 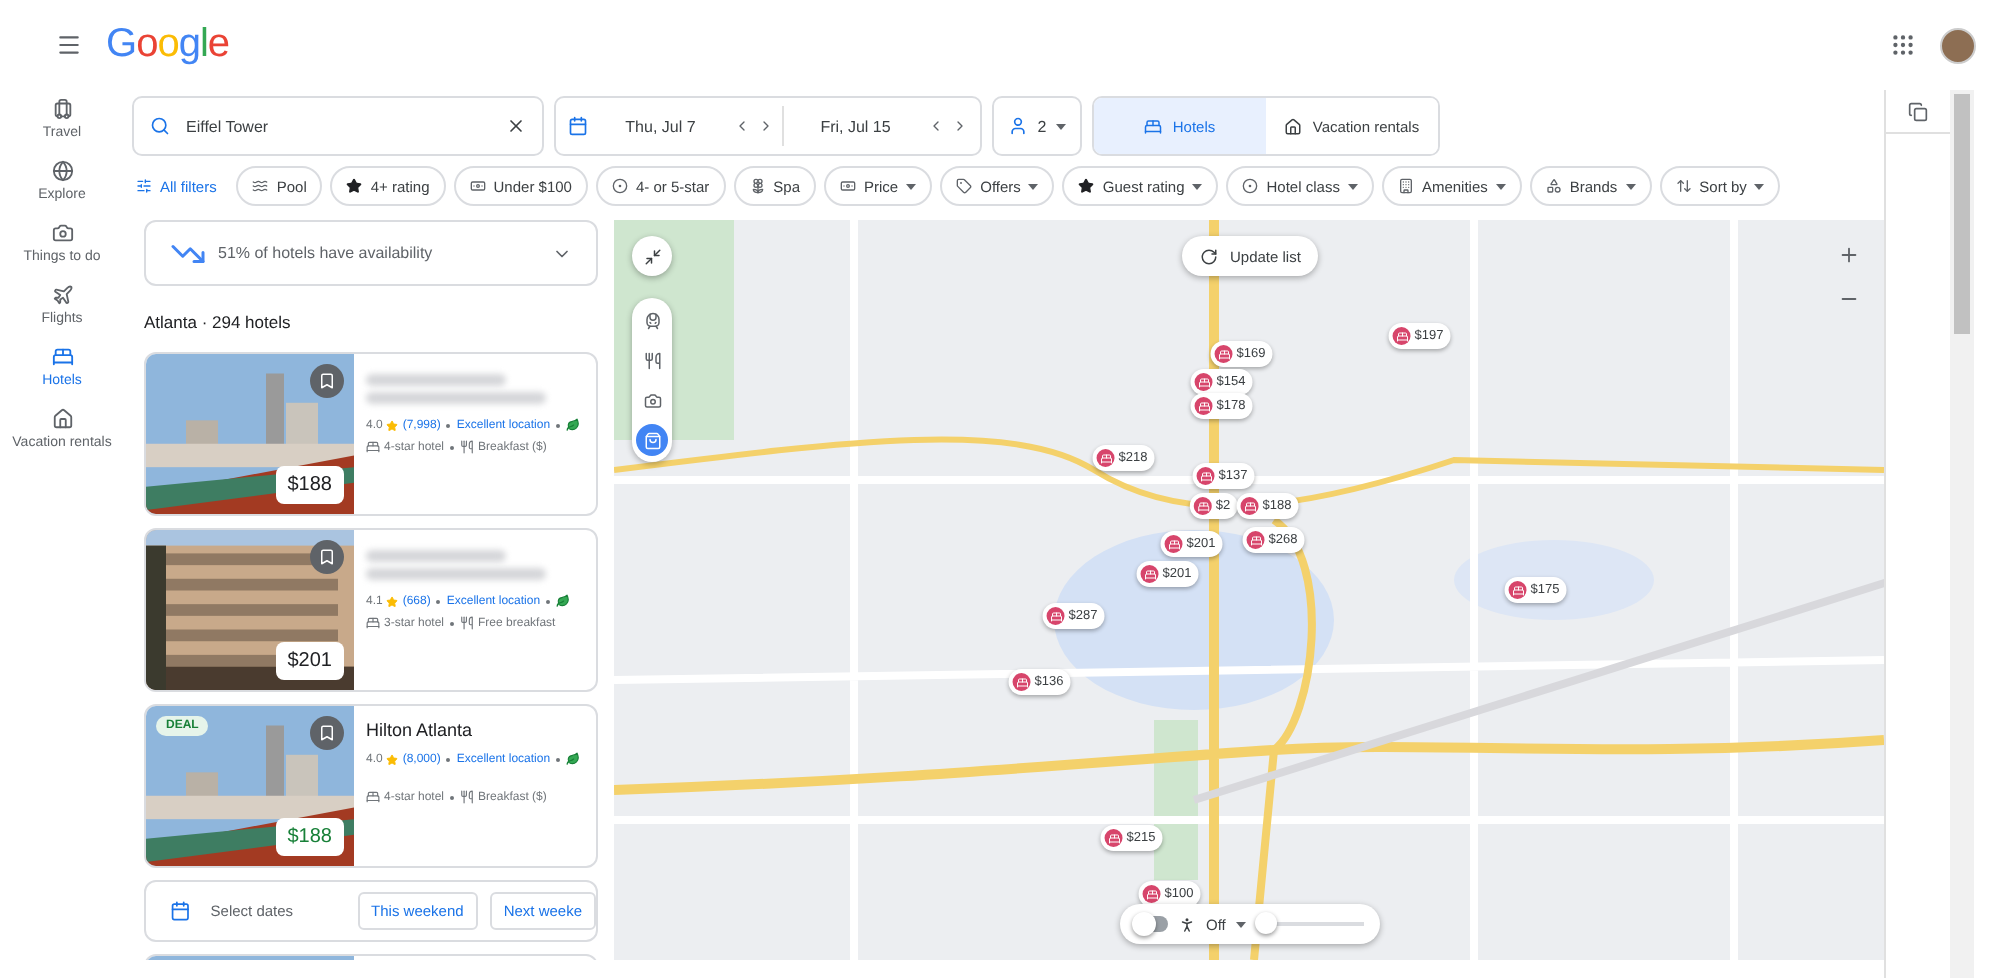 I want to click on google-logo: Google, so click(x=986, y=45).